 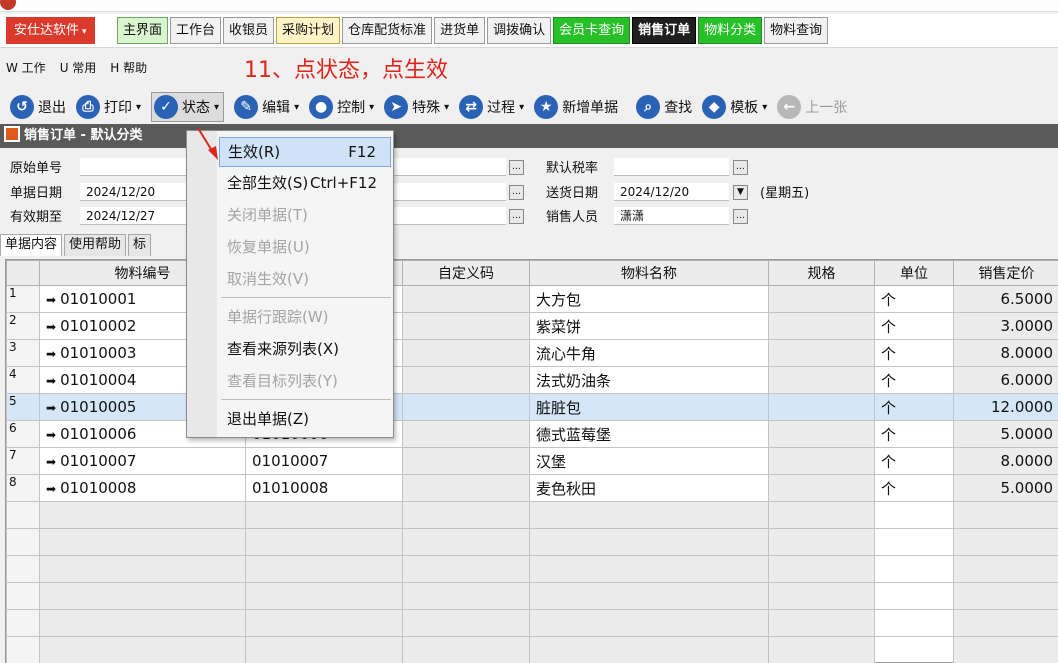 I want to click on tab-module: 工作台, so click(x=196, y=30).